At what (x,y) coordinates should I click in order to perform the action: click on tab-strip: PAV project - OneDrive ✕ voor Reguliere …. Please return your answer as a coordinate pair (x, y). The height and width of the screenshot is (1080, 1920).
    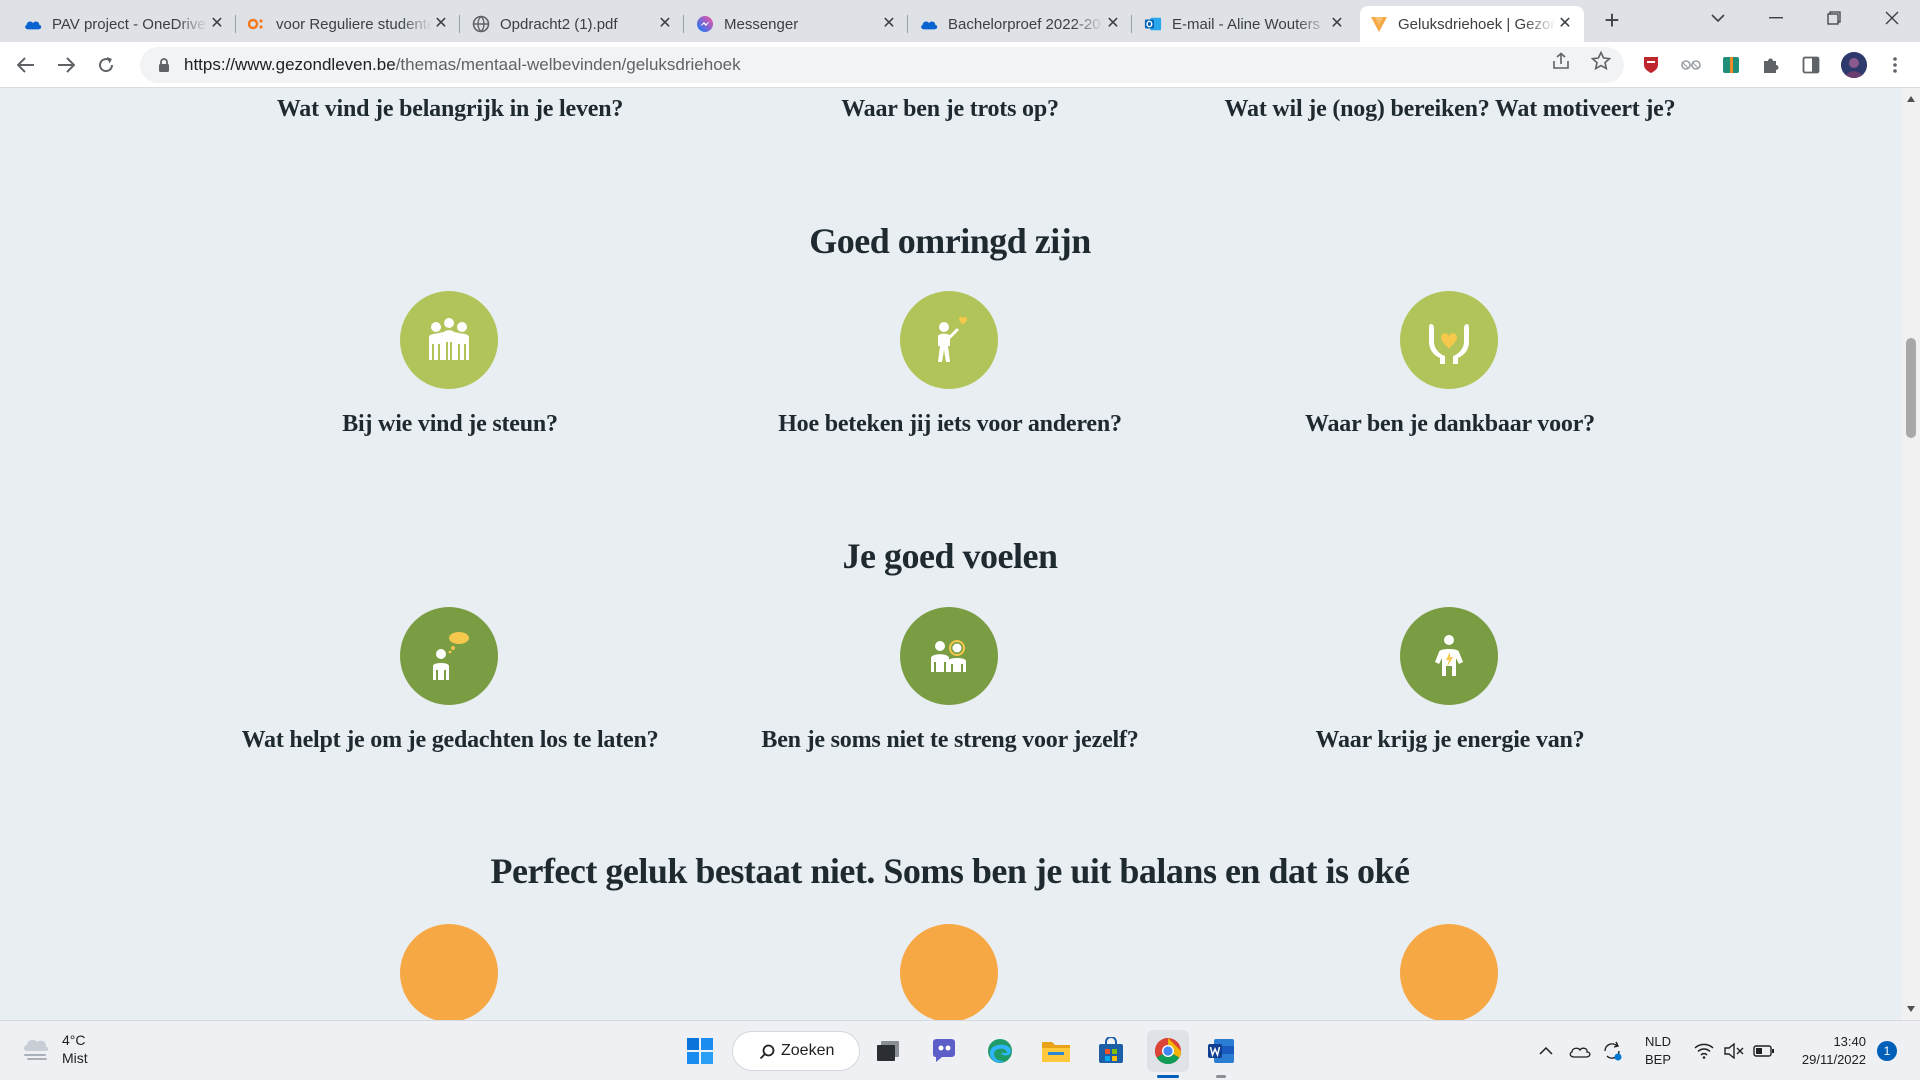
    Looking at the image, I should click on (960, 21).